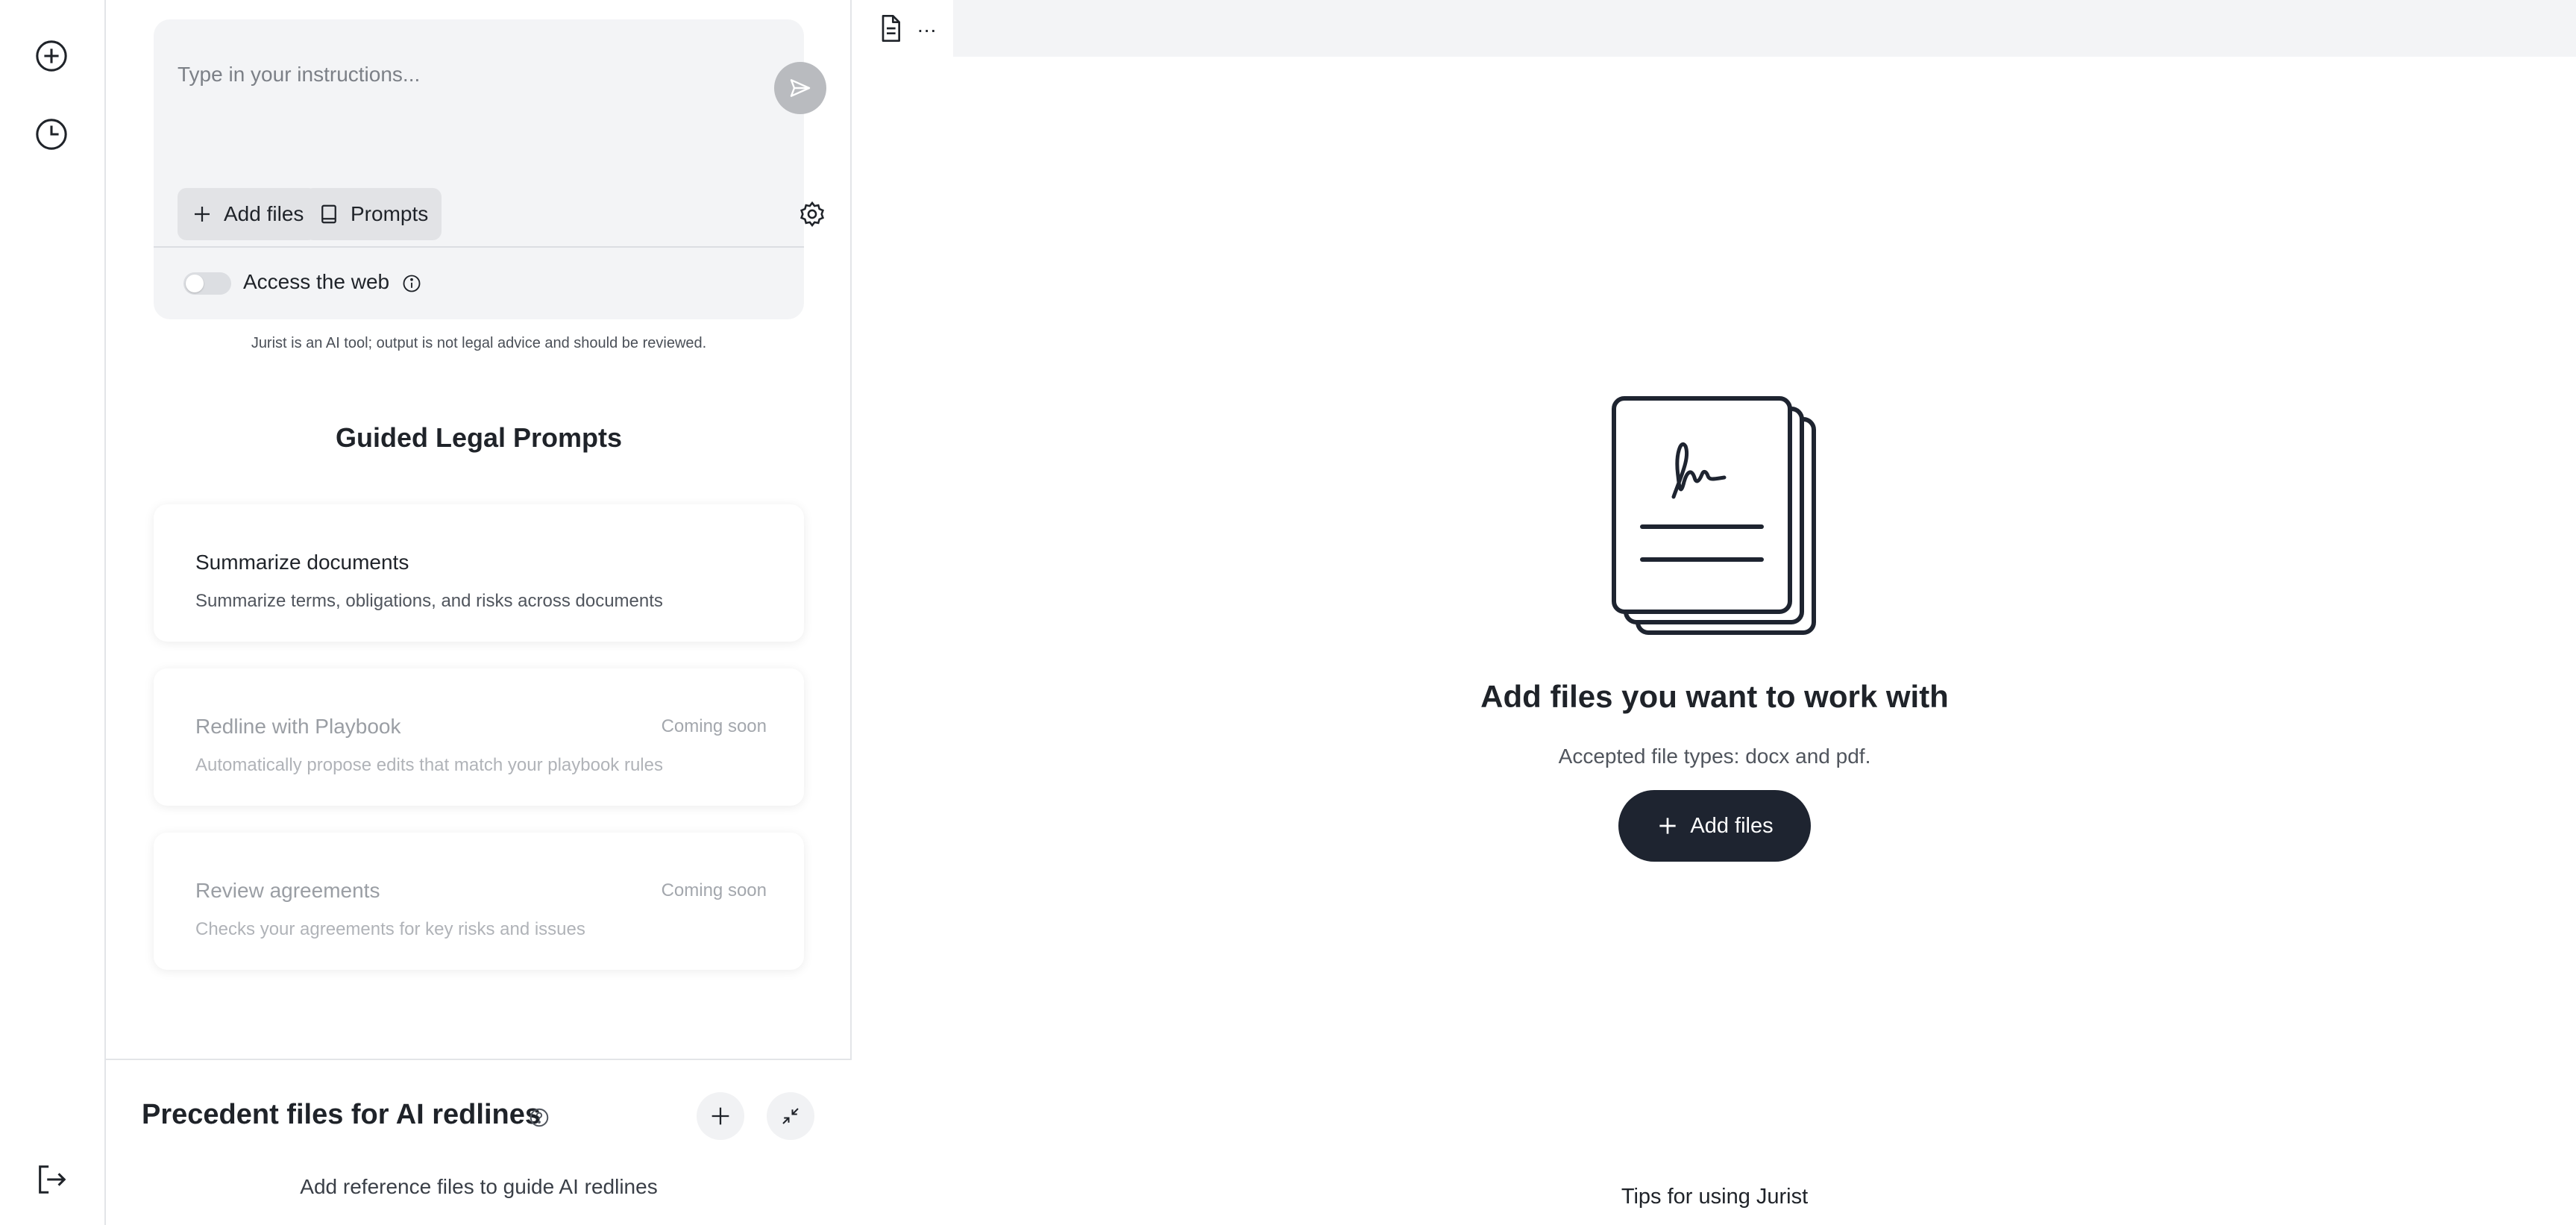 This screenshot has width=2576, height=1225. Describe the element at coordinates (1732, 825) in the screenshot. I see `add-files-button-label: Add files` at that location.